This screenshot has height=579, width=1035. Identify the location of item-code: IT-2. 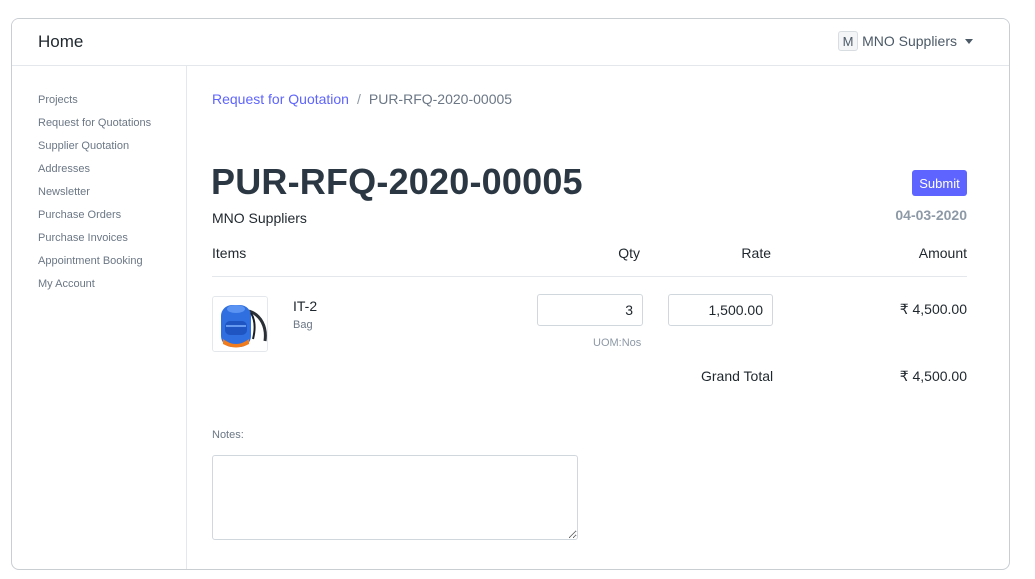
(305, 306).